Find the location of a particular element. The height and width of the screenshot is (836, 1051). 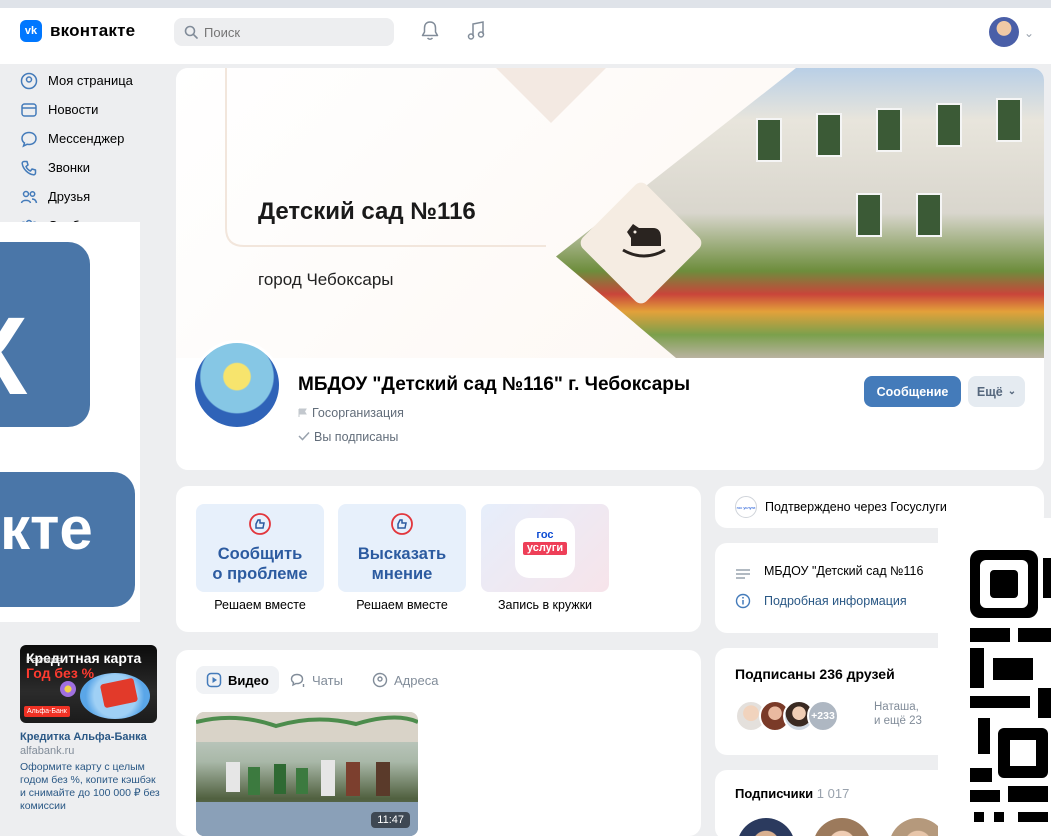

ad-domain: alfabank.ru is located at coordinates (90, 751).